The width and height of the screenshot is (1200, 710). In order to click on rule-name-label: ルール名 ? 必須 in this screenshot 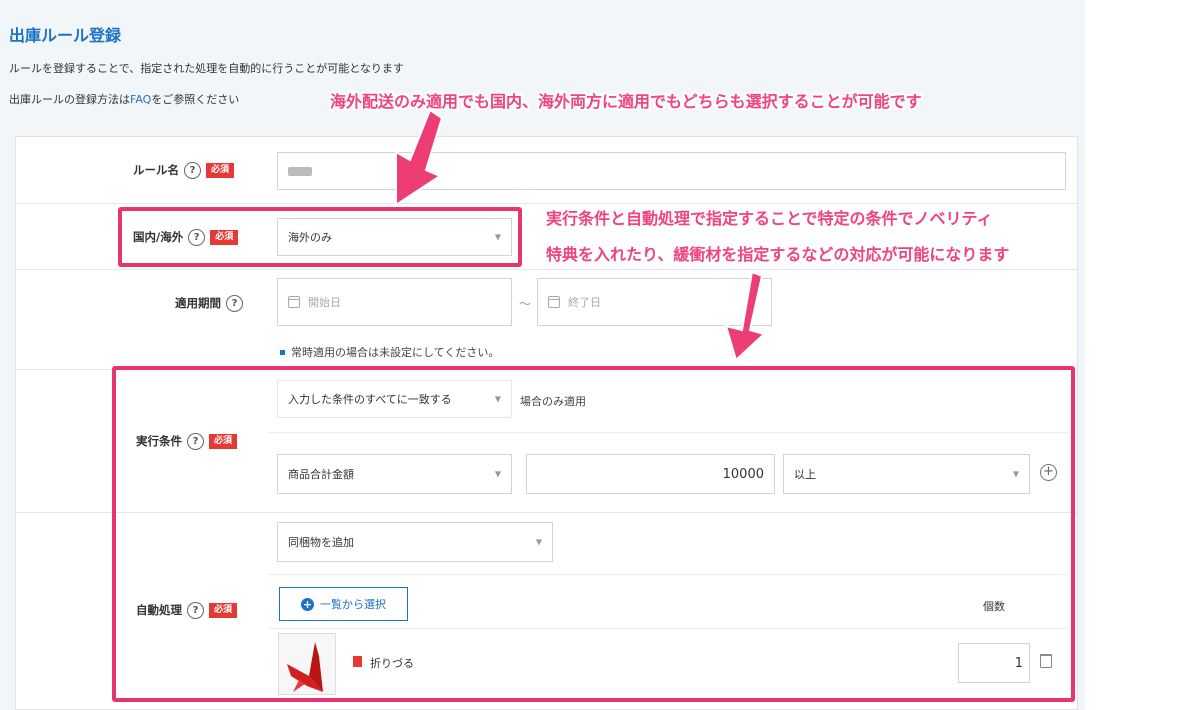, I will do `click(184, 170)`.